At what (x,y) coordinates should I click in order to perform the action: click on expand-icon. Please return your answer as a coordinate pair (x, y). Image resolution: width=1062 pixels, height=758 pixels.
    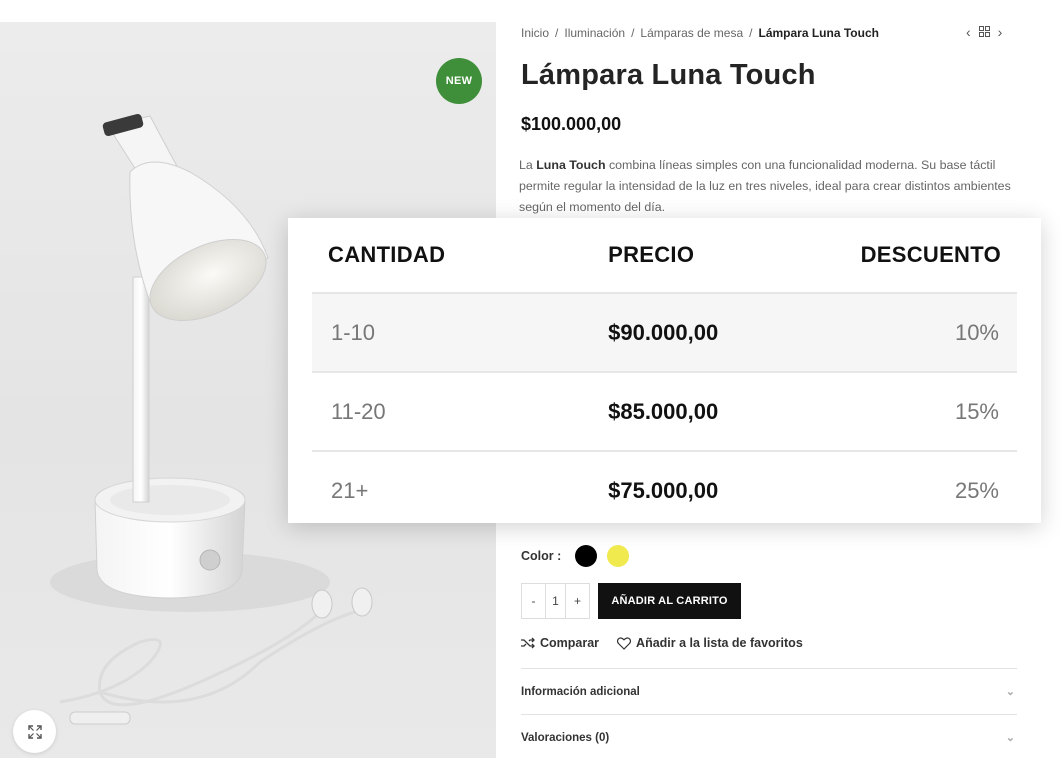
    Looking at the image, I should click on (34, 731).